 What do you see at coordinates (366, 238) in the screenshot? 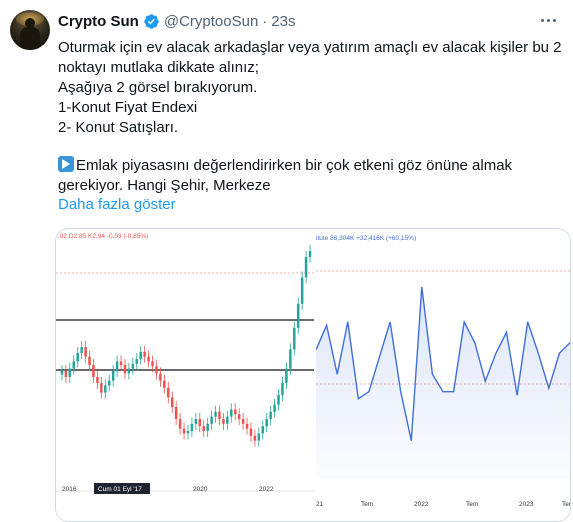
I see `chart-header-label: itute 86,304K +32,416K (+60,15%)` at bounding box center [366, 238].